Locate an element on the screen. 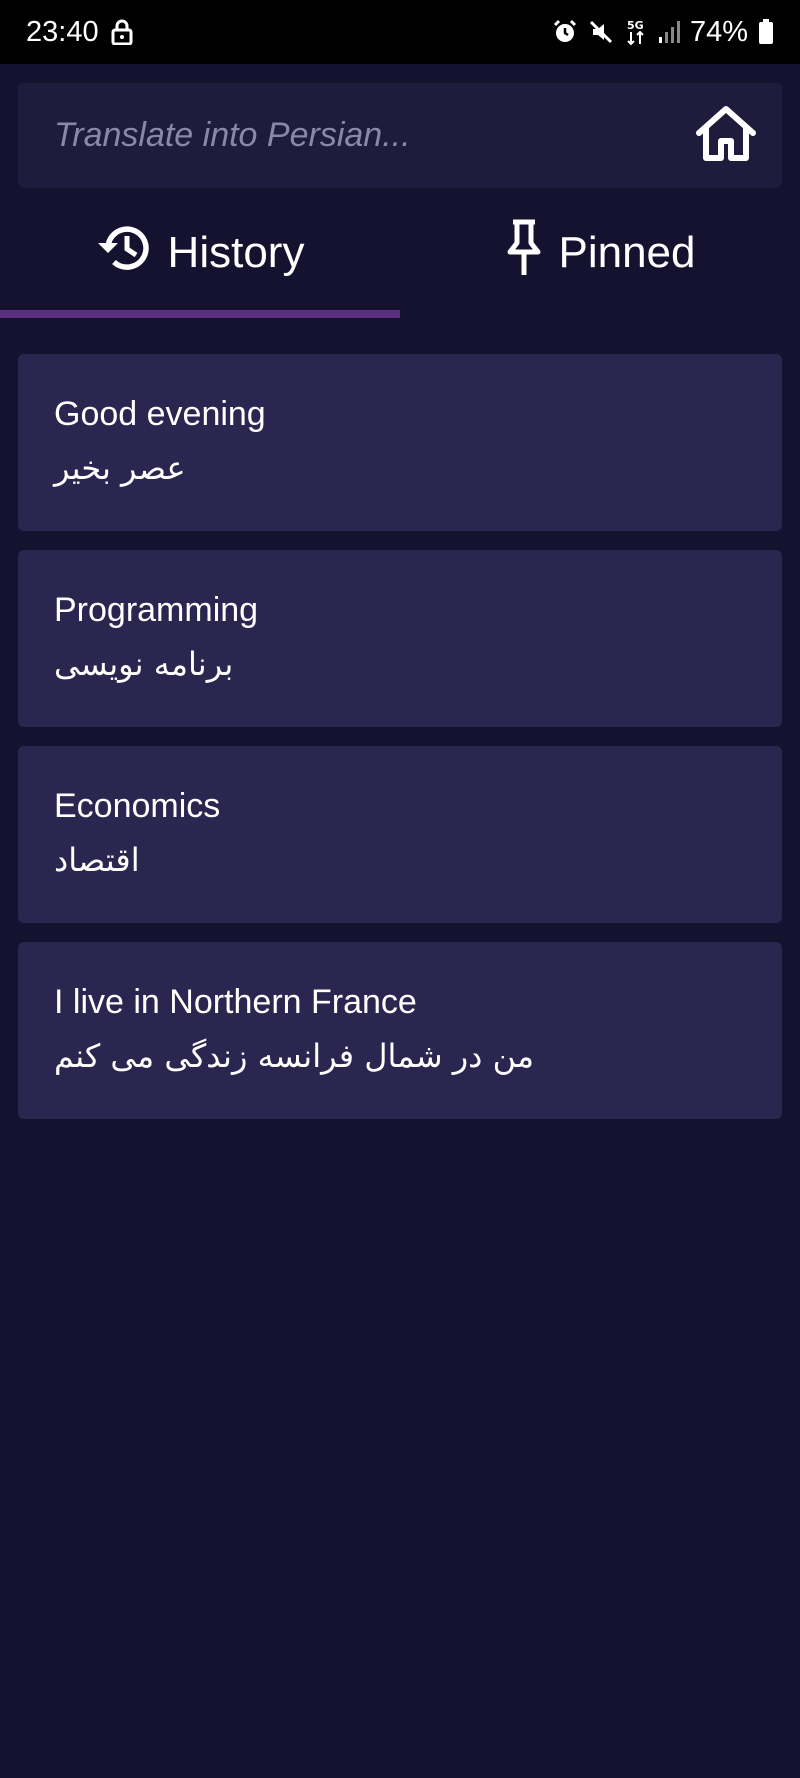 The image size is (800, 1778). search-input is located at coordinates (366, 135).